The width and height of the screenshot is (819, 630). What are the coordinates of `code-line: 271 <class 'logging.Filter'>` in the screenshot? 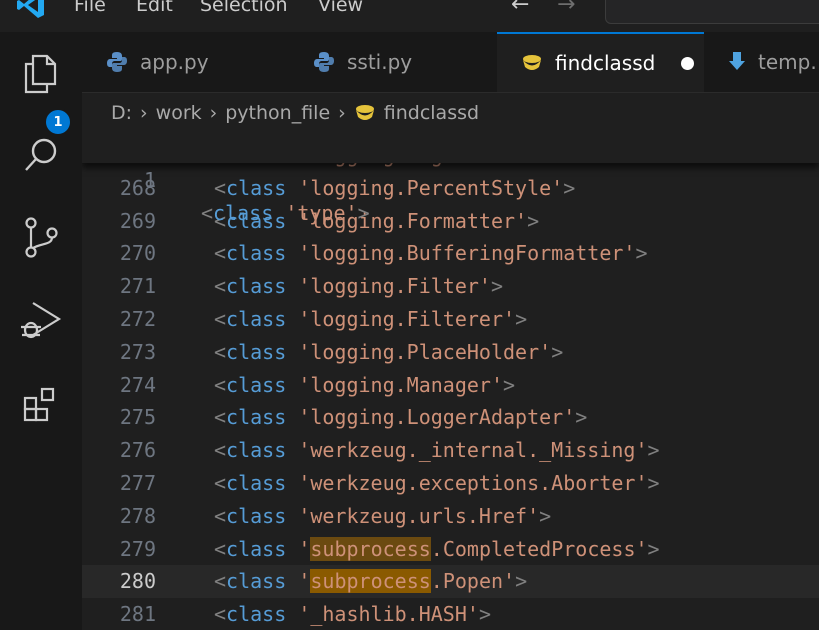 It's located at (450, 286).